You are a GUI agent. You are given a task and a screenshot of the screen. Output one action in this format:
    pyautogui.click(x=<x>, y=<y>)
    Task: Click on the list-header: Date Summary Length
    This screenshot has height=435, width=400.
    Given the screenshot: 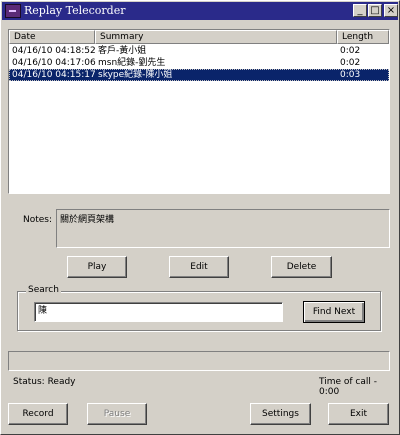 What is the action you would take?
    pyautogui.click(x=199, y=37)
    